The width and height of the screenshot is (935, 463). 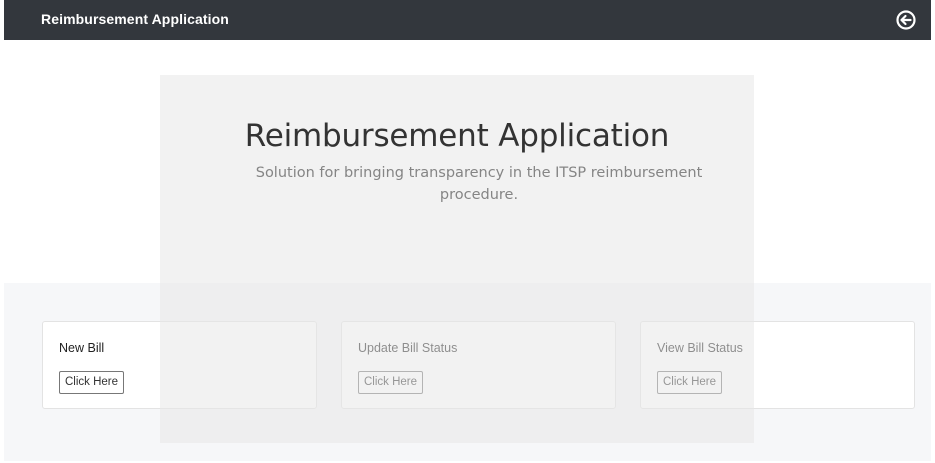 What do you see at coordinates (690, 382) in the screenshot?
I see `view-bill-status-button: Click Here` at bounding box center [690, 382].